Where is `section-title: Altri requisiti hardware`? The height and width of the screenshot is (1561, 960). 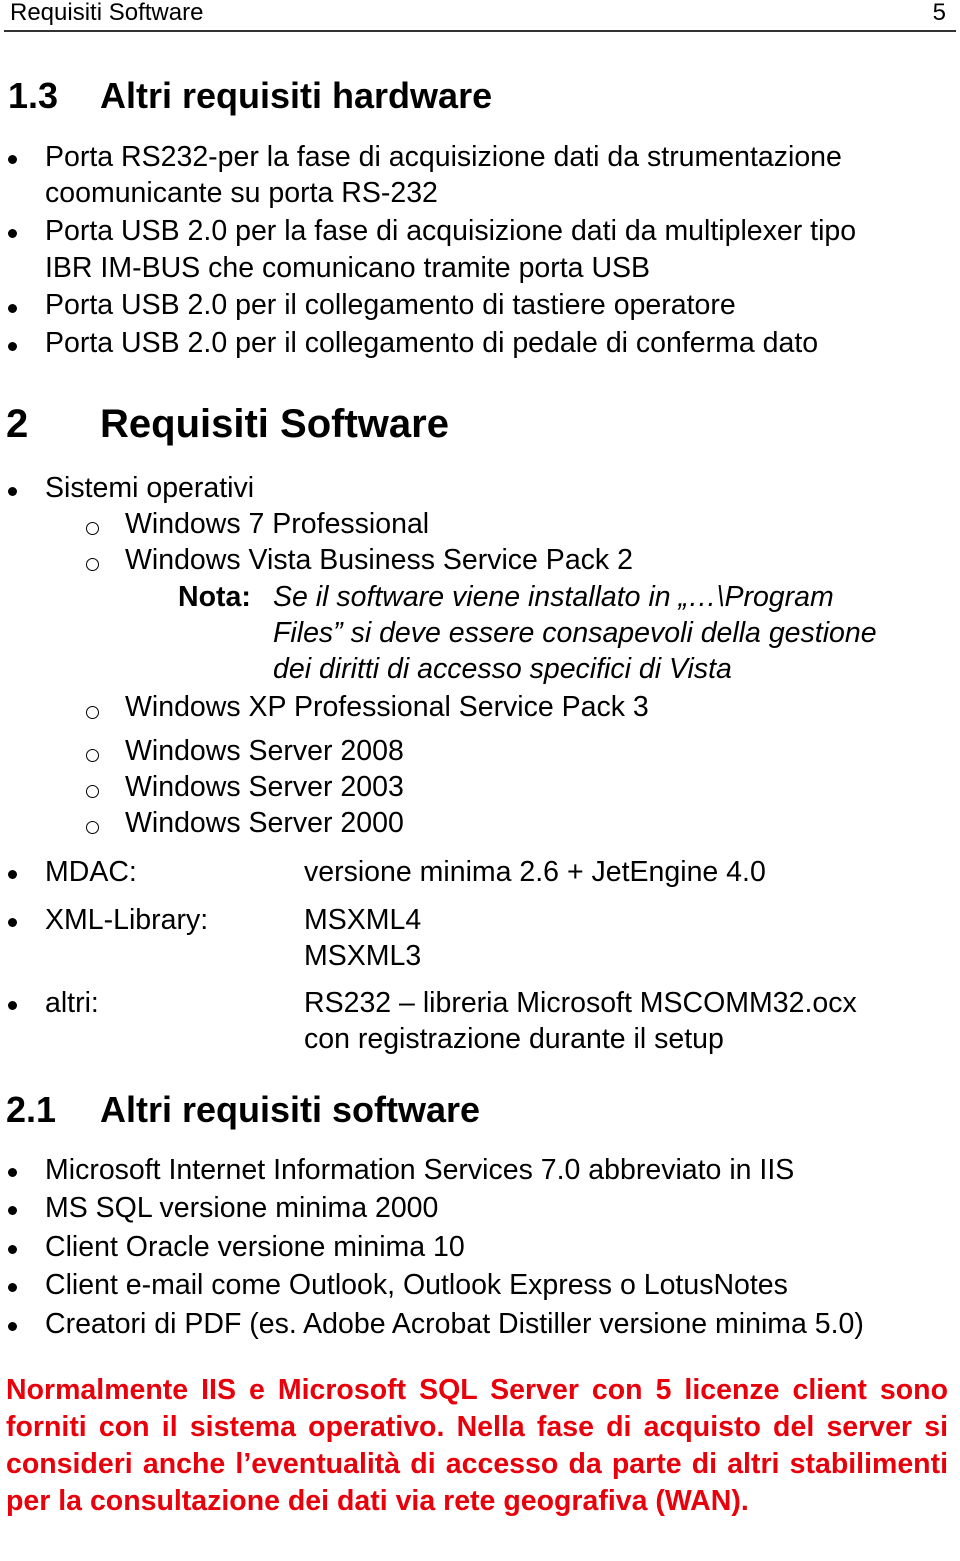
section-title: Altri requisiti hardware is located at coordinates (296, 95).